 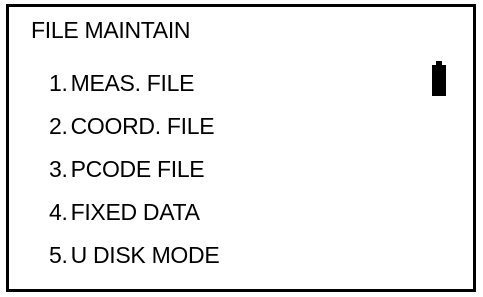 I want to click on menu-item-fixed-data: 4. FIXED DATA, so click(x=124, y=212).